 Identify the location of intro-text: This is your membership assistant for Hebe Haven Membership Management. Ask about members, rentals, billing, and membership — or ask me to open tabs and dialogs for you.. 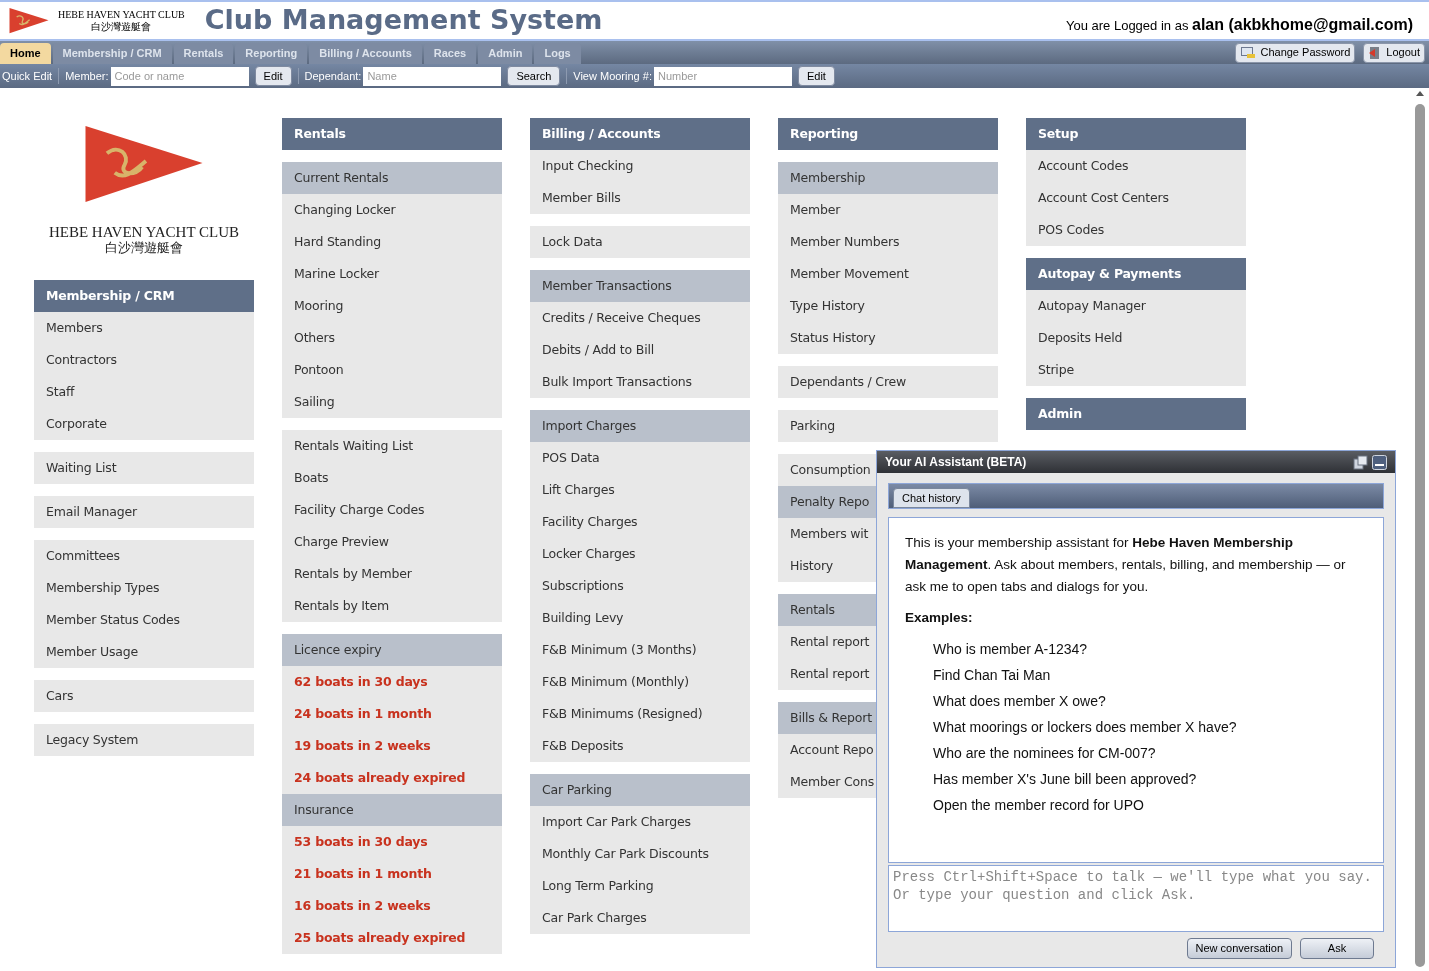
(1126, 565).